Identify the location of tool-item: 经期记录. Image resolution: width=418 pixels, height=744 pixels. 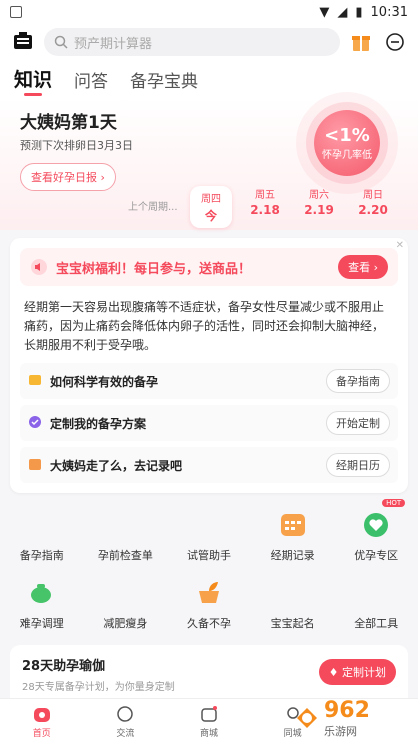
(293, 534).